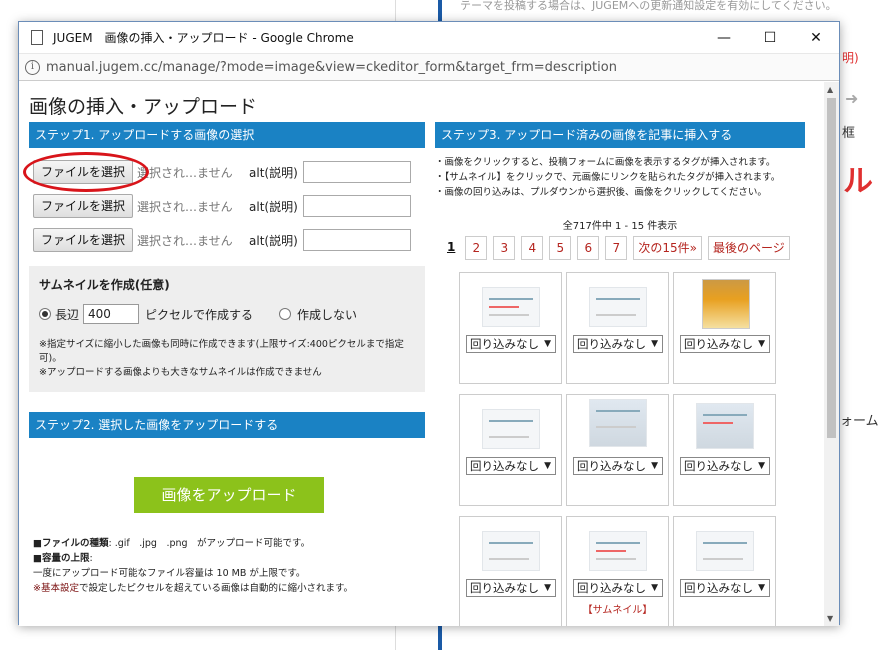  Describe the element at coordinates (560, 248) in the screenshot. I see `page-link: 5` at that location.